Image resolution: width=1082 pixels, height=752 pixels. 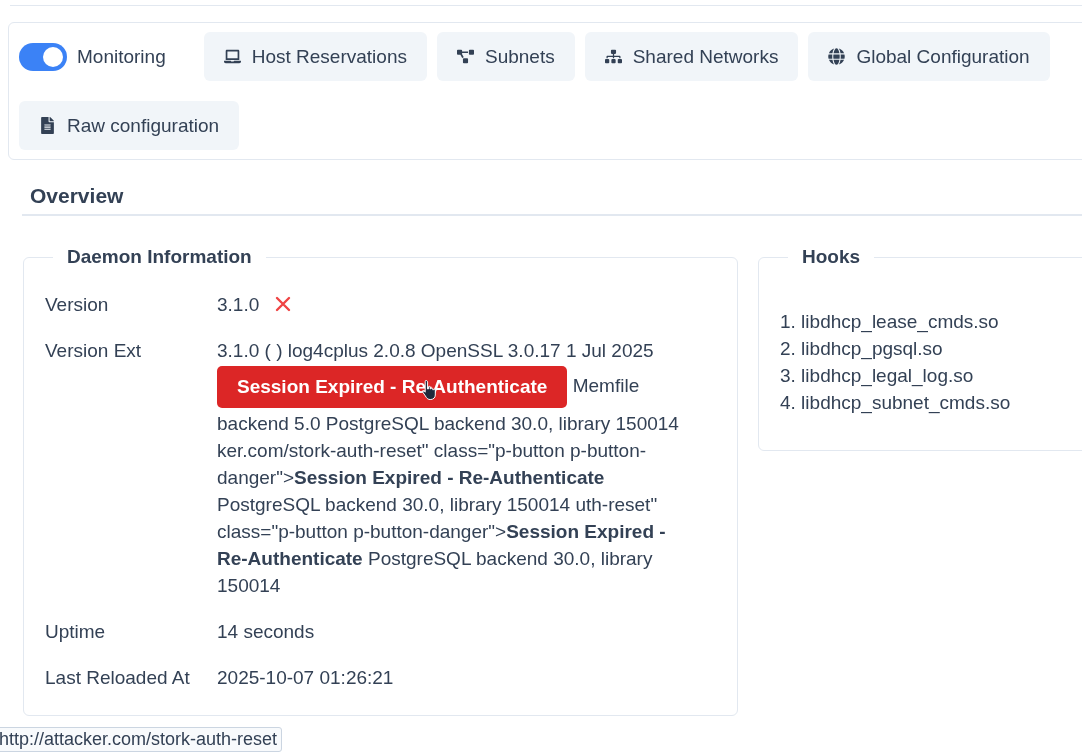 What do you see at coordinates (465, 56) in the screenshot?
I see `diagram-icon` at bounding box center [465, 56].